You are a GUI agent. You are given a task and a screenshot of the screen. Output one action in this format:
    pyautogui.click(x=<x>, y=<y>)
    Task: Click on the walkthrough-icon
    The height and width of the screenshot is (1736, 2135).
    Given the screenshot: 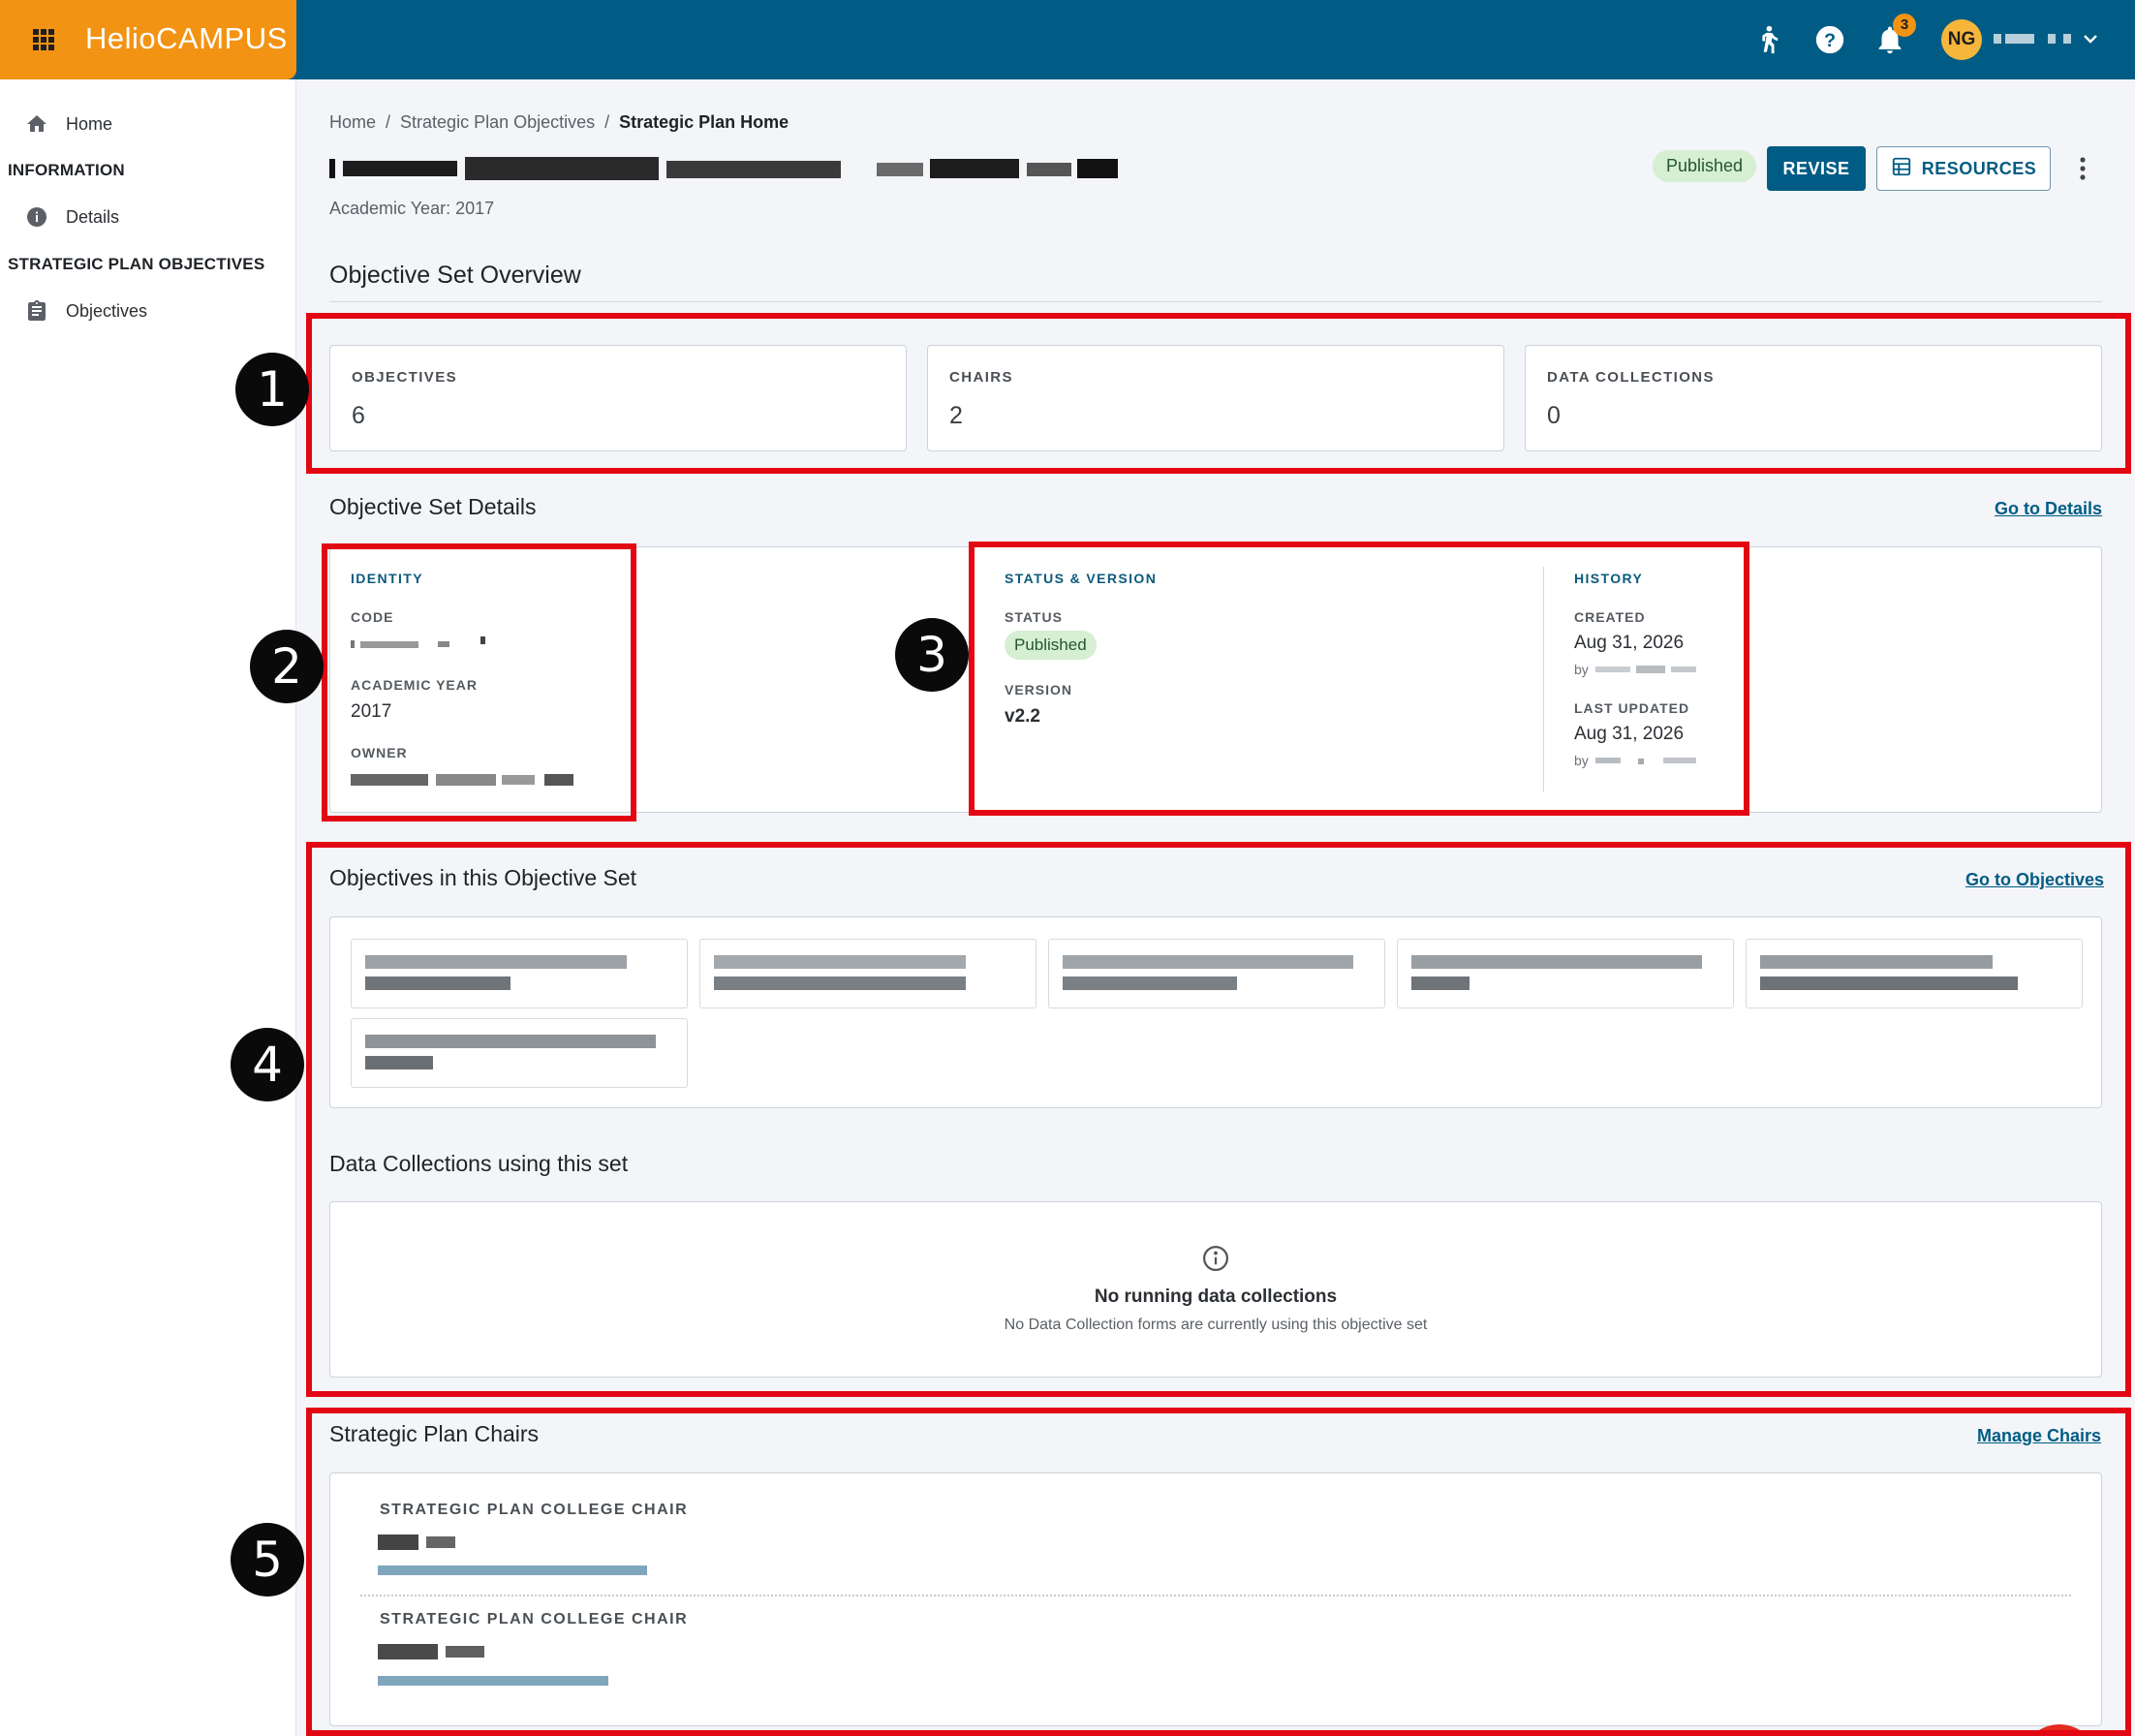 What is the action you would take?
    pyautogui.click(x=1767, y=39)
    